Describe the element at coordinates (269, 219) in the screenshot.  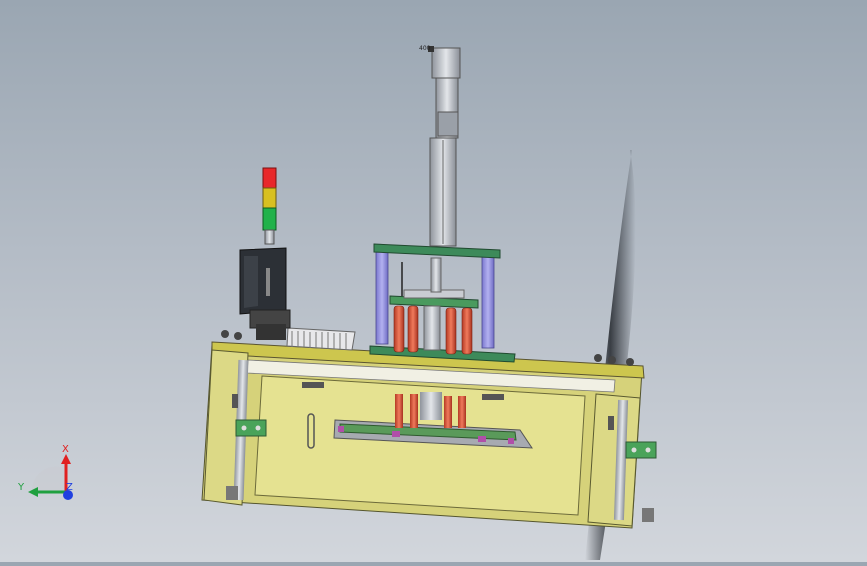
I see `beacon-green-light` at that location.